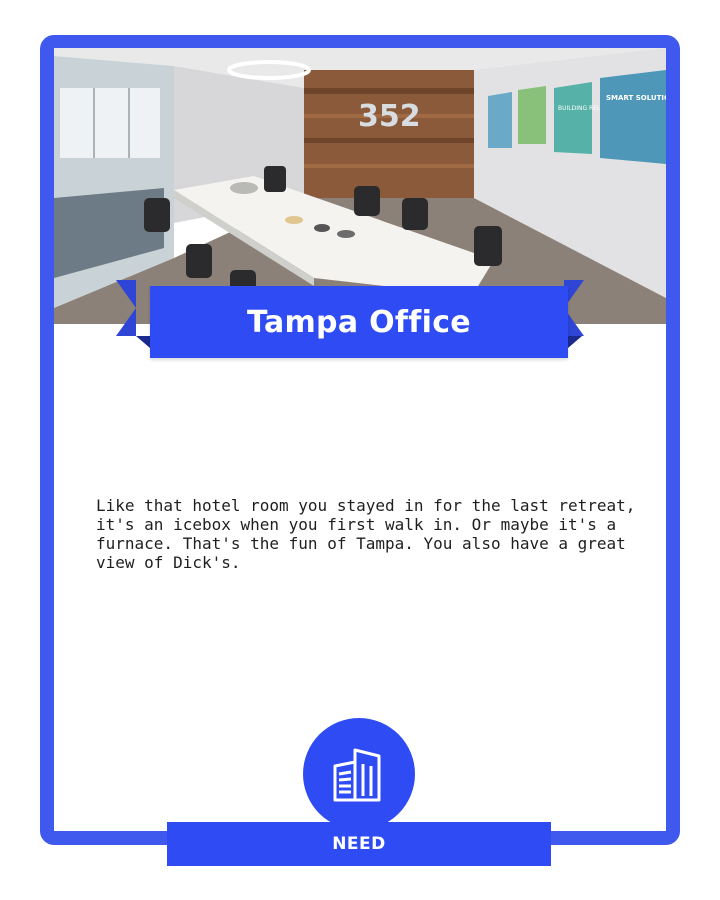  Describe the element at coordinates (143, 342) in the screenshot. I see `ribbon-fold-left` at that location.